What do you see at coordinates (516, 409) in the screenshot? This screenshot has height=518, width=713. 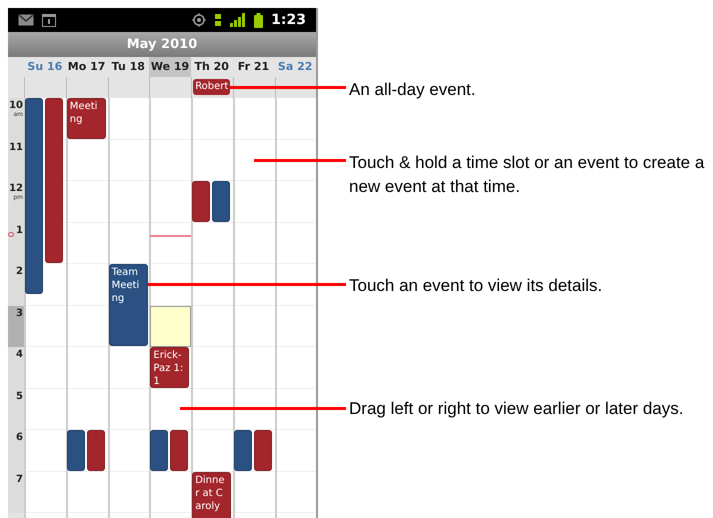 I see `annotation-text: Drag left or right to view earlier or later days.` at bounding box center [516, 409].